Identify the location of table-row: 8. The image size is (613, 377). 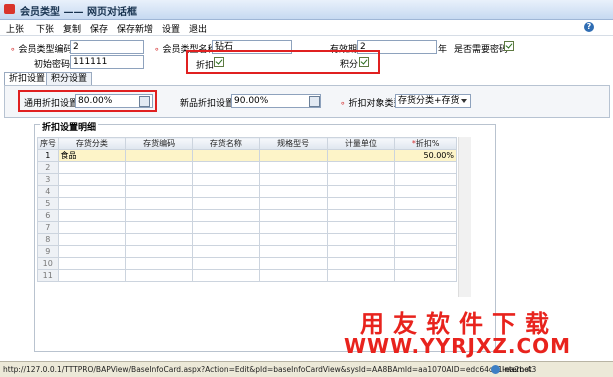
(247, 239).